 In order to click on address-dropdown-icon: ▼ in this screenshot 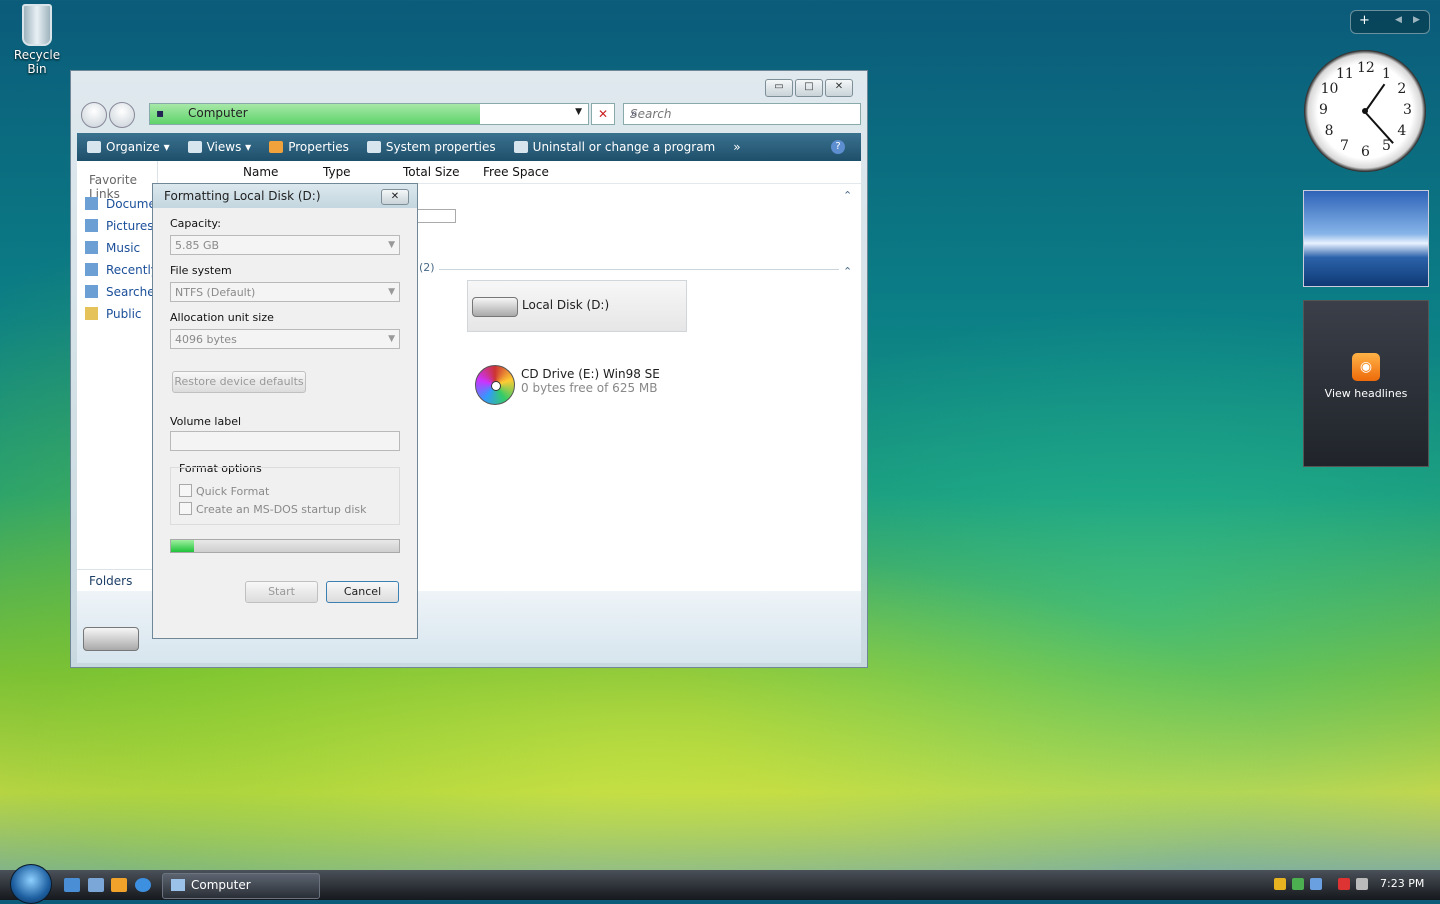, I will do `click(578, 112)`.